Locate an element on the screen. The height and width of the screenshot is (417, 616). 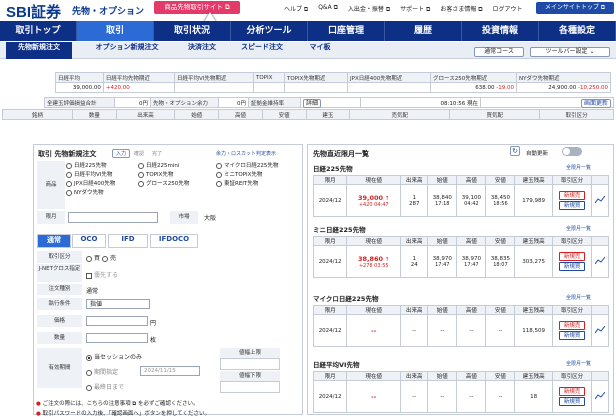
limit-down-label: 値幅下限 is located at coordinates (250, 376).